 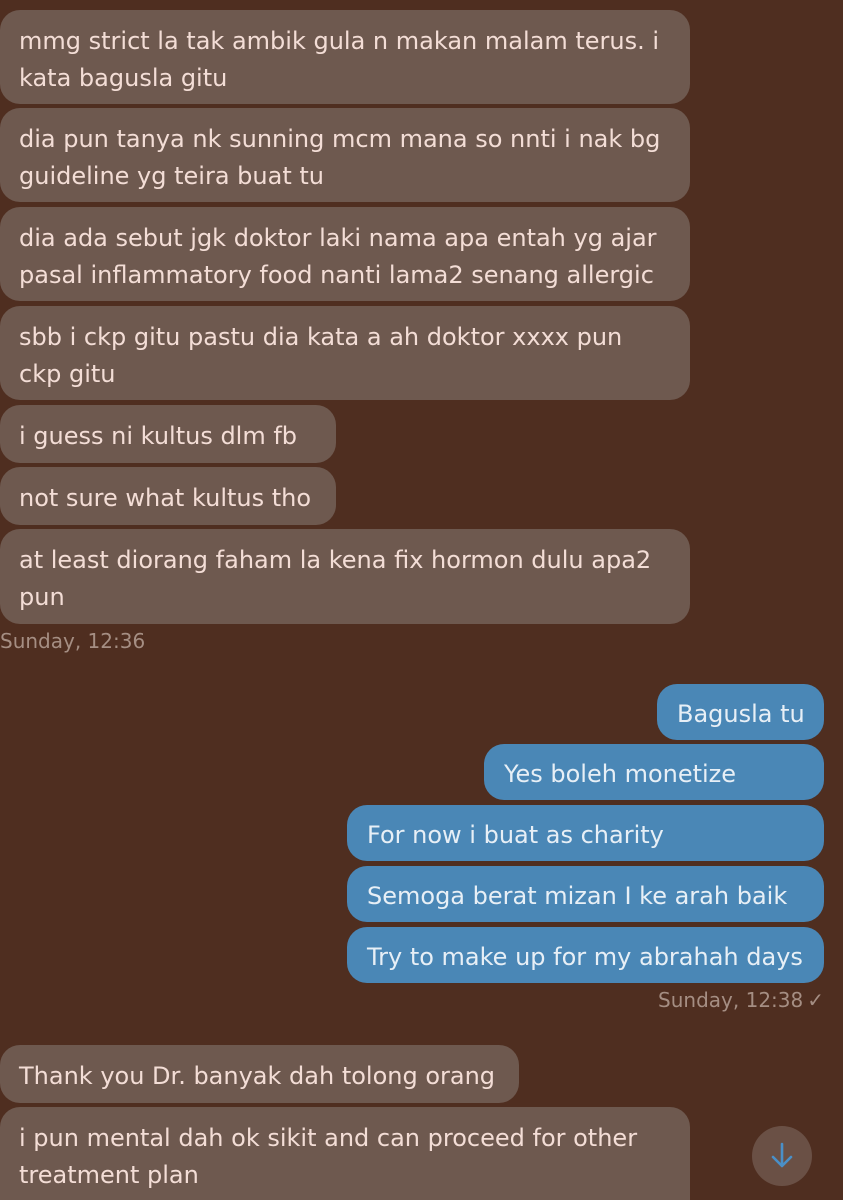 What do you see at coordinates (740, 712) in the screenshot?
I see `message-bubble-outgoing: Bagusla tu` at bounding box center [740, 712].